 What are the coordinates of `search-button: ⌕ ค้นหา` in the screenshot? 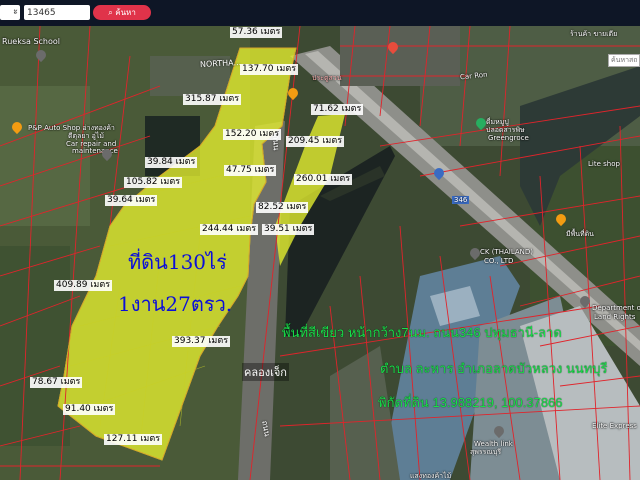 It's located at (122, 12).